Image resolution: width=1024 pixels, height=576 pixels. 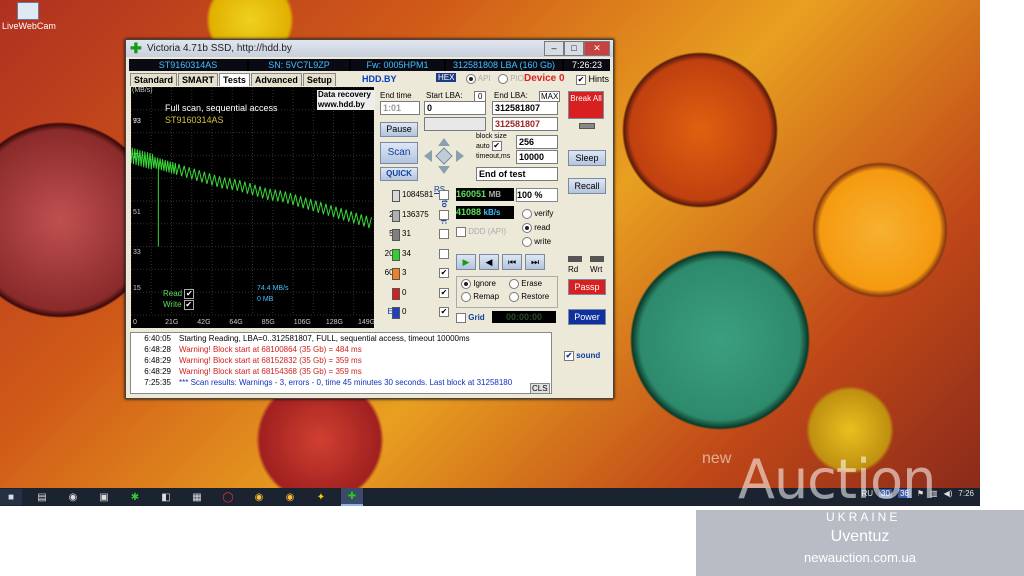 What do you see at coordinates (29, 15) in the screenshot?
I see `desktop-icon-livewebcam: LiveWebCam` at bounding box center [29, 15].